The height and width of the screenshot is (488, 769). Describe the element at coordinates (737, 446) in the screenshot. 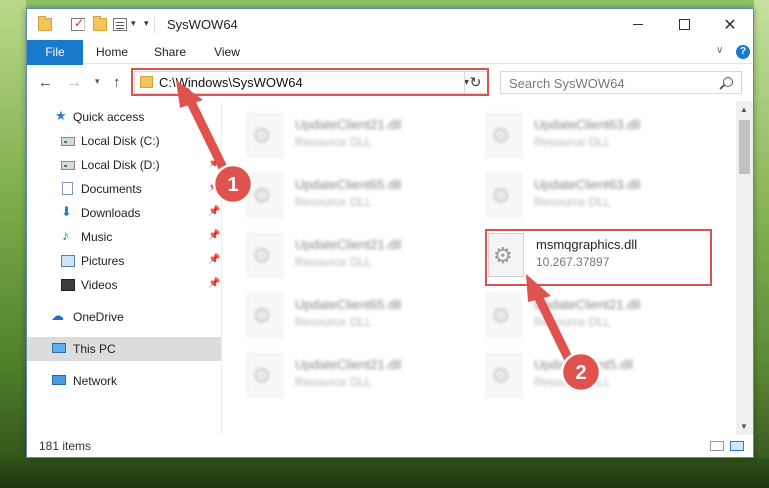

I see `large-icons-view-icon` at that location.